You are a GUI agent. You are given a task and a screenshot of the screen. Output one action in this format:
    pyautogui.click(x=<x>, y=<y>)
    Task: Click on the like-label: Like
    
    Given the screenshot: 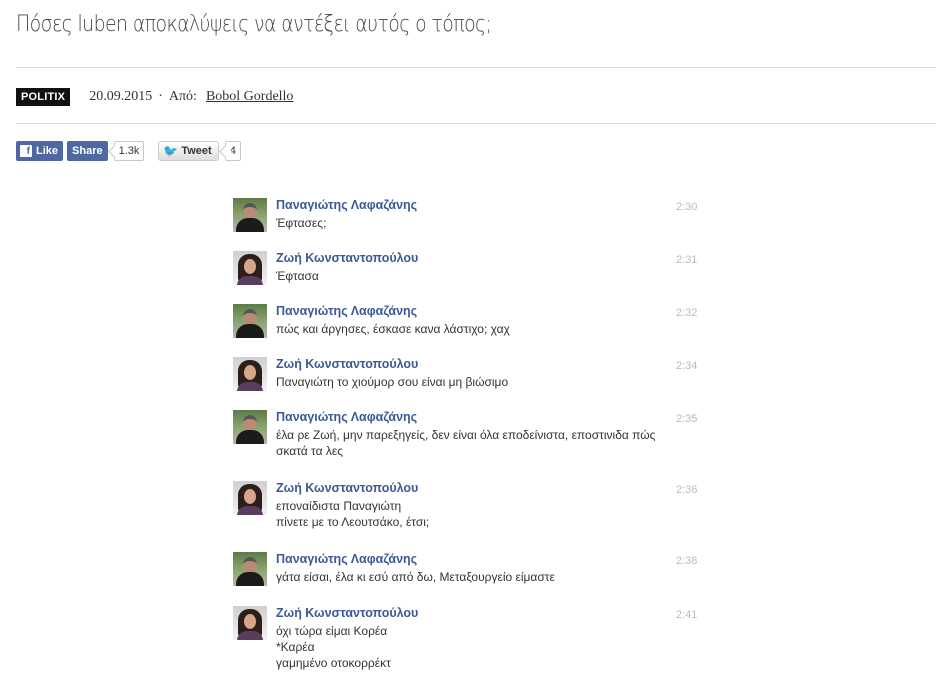 What is the action you would take?
    pyautogui.click(x=47, y=151)
    